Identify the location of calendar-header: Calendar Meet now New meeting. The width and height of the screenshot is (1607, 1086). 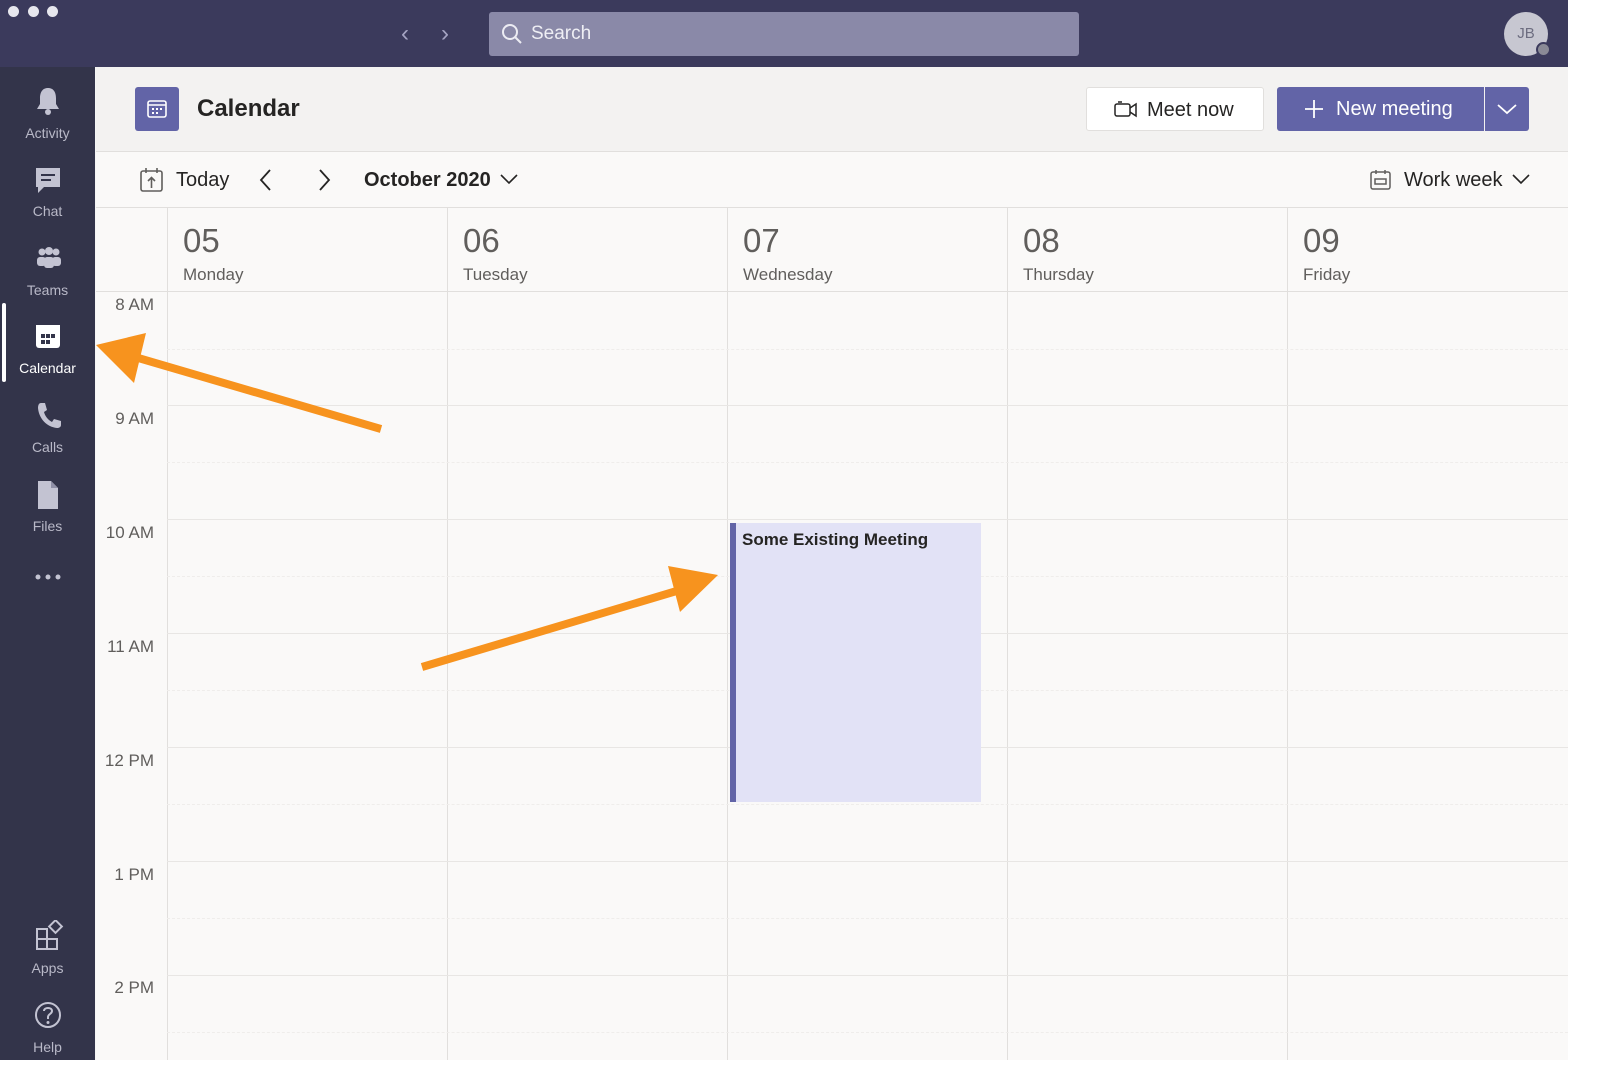
(832, 109).